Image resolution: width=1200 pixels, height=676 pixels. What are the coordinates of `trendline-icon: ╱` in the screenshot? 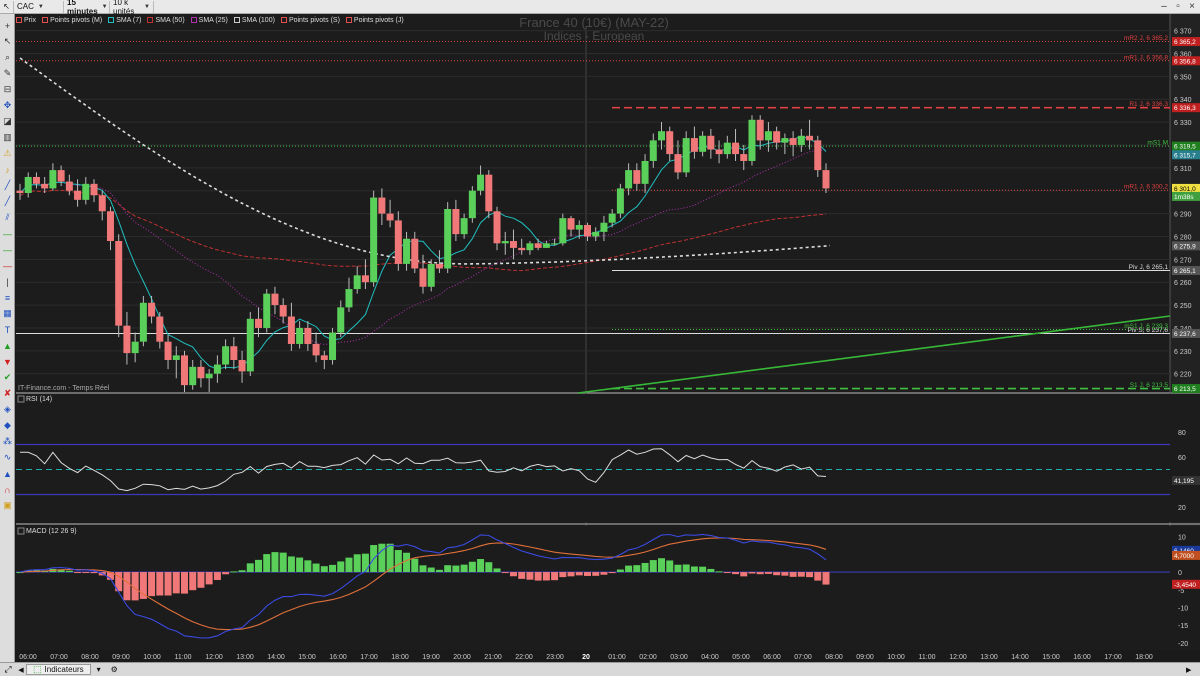 It's located at (7, 185).